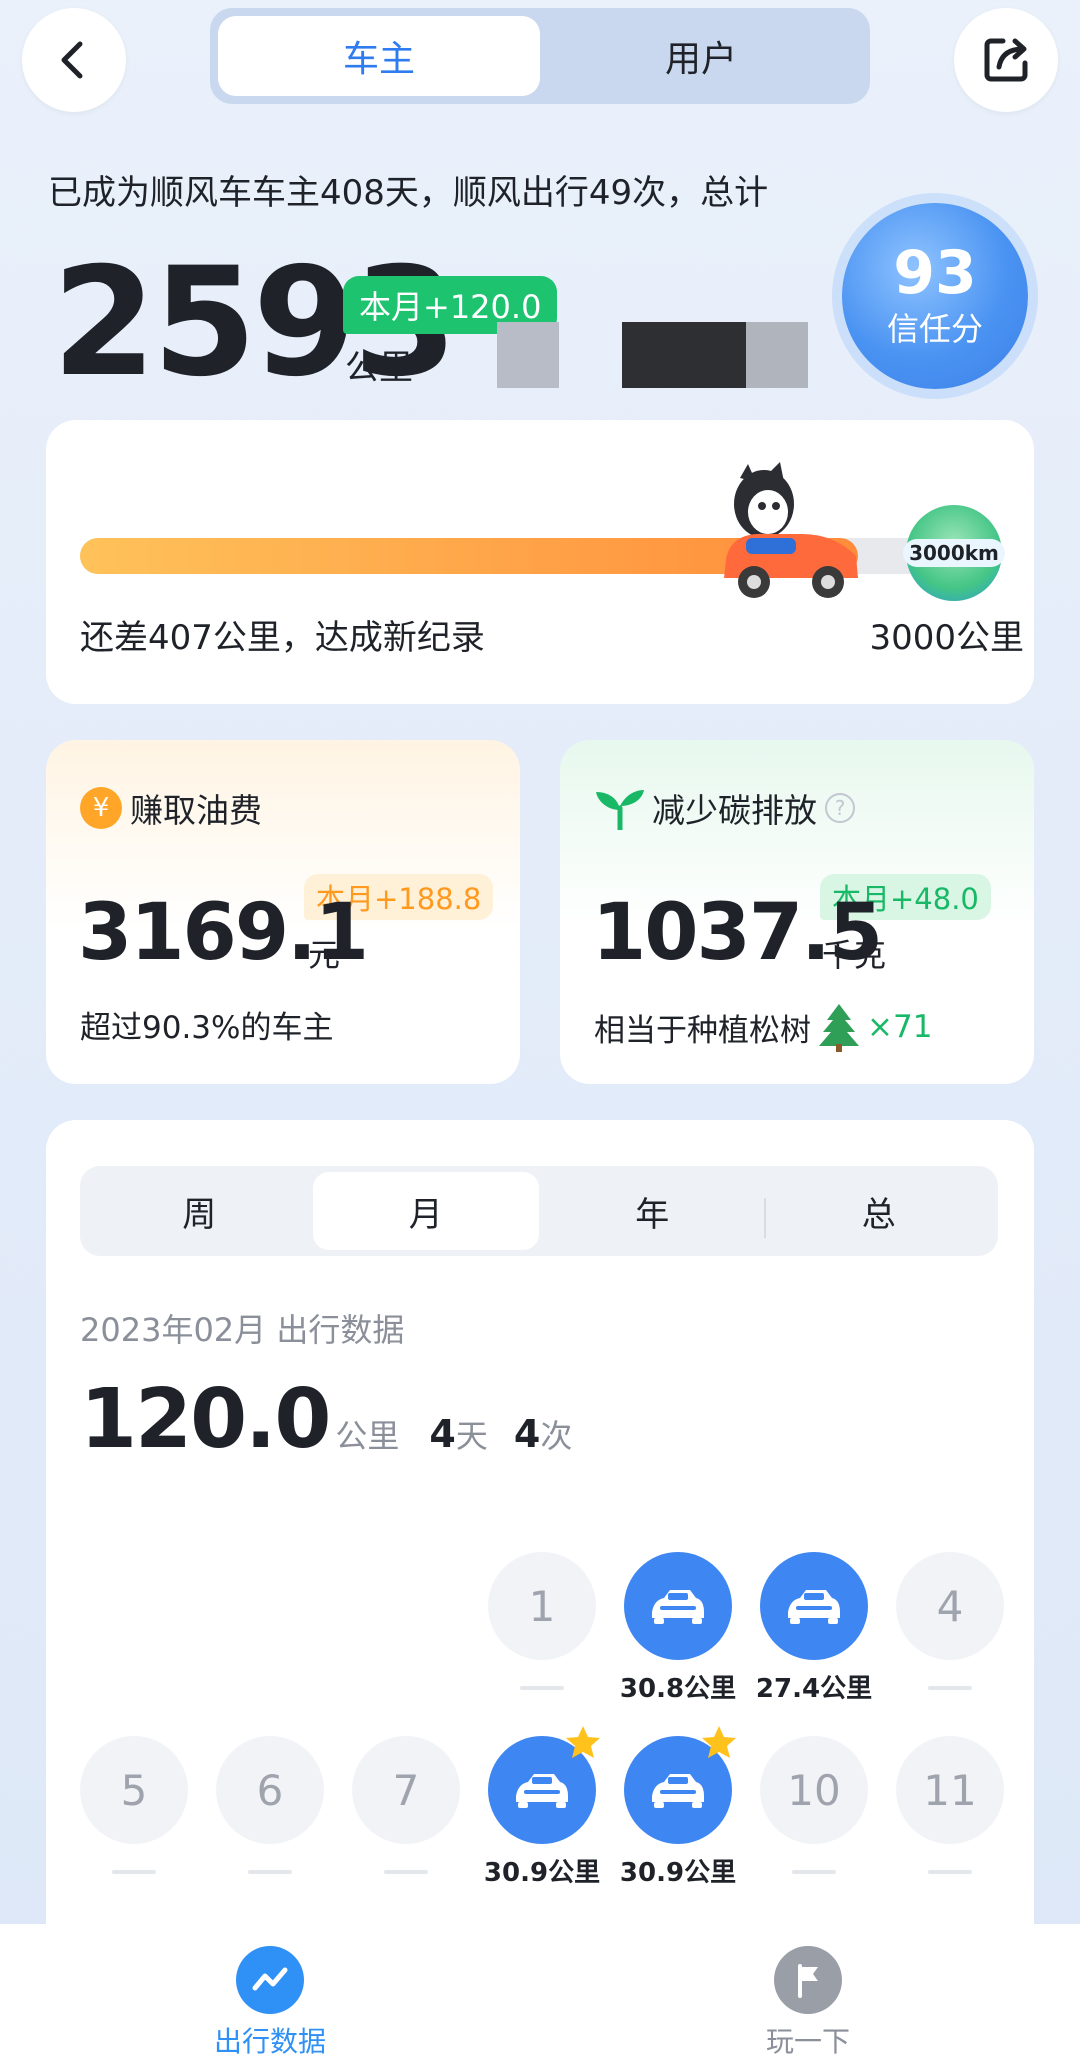 The height and width of the screenshot is (2064, 1080). Describe the element at coordinates (946, 638) in the screenshot. I see `goal-distance-text: 3000公里` at that location.